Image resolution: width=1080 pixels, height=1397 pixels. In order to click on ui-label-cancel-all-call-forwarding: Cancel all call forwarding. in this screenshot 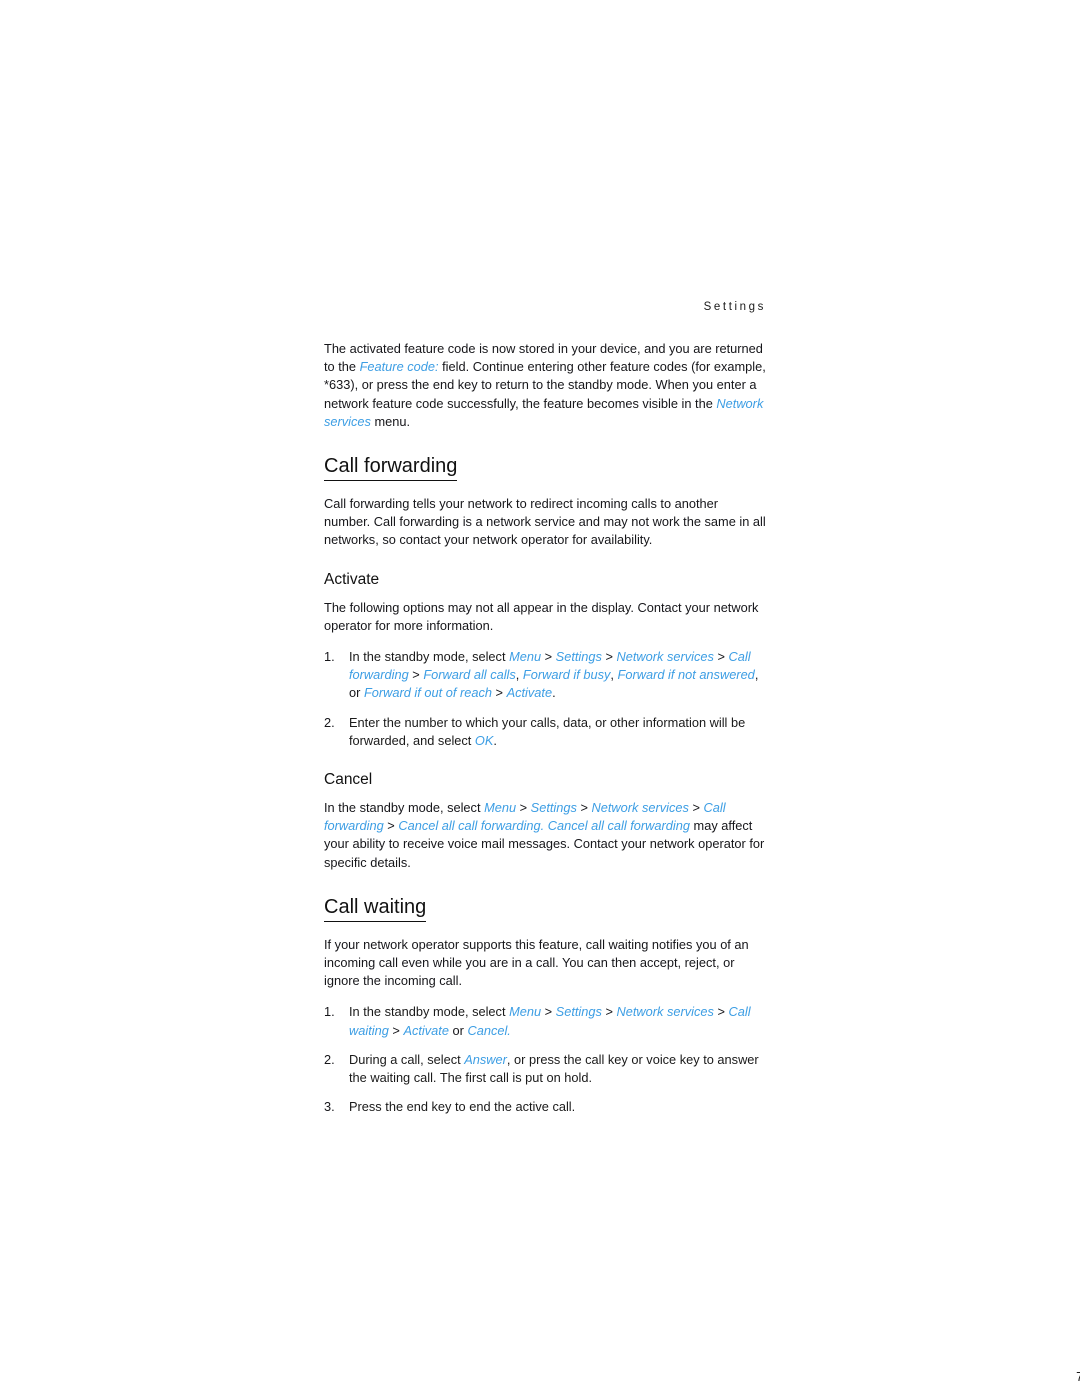, I will do `click(471, 826)`.